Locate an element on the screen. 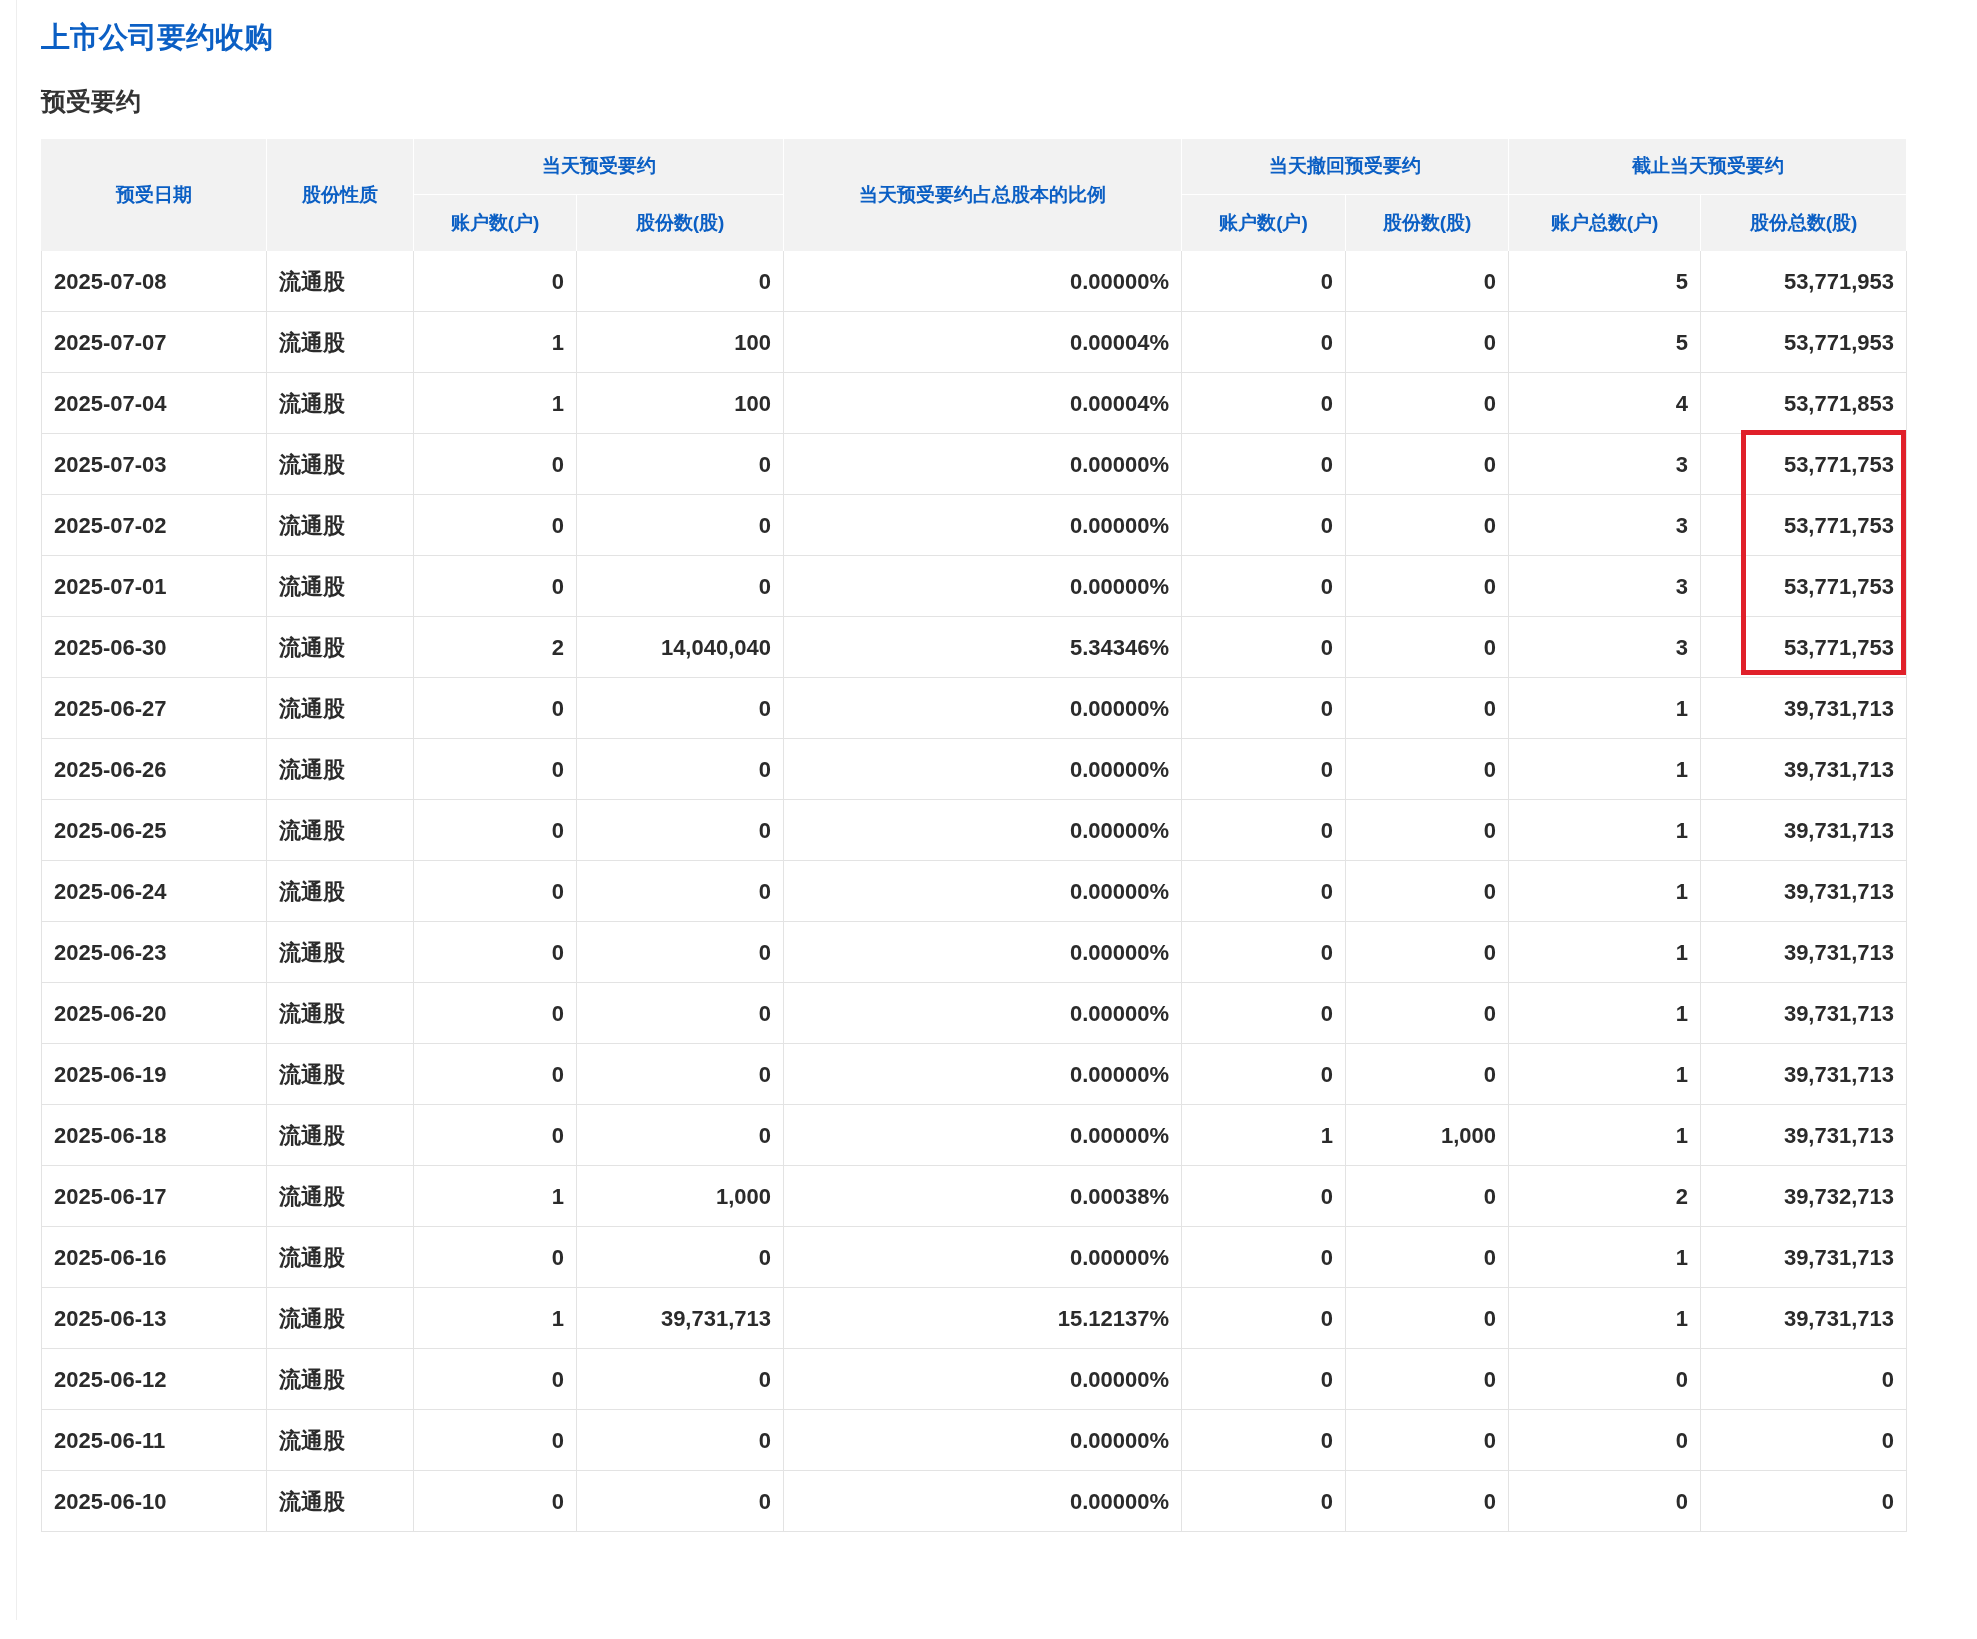  column-group-header: 当天预受要约 is located at coordinates (599, 167).